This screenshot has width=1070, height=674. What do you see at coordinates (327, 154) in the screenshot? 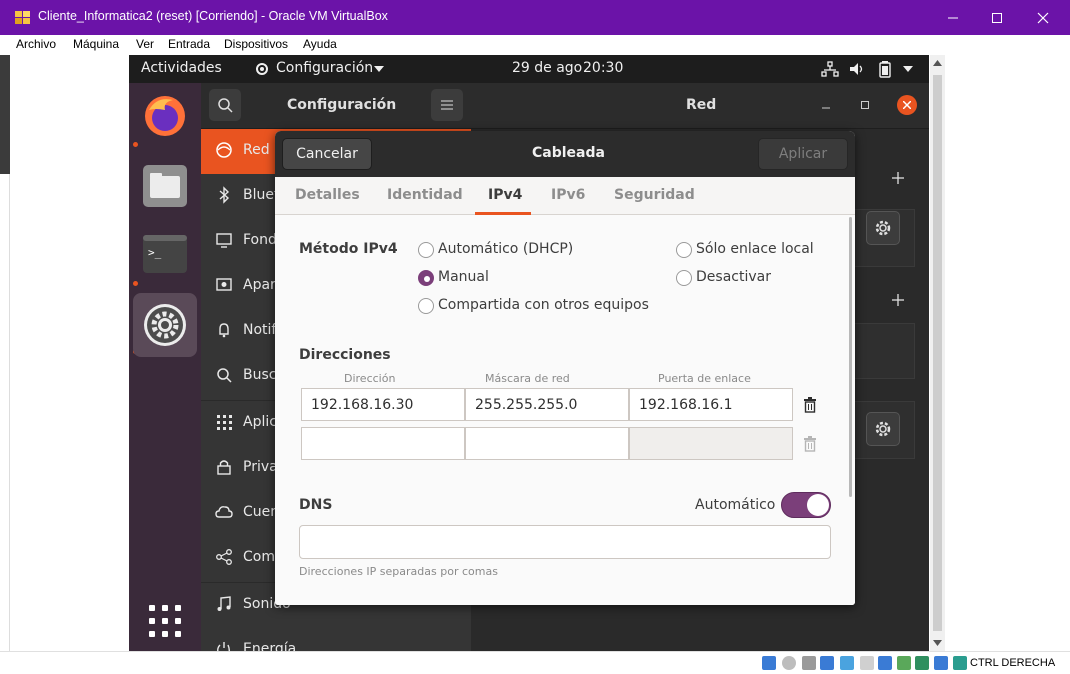
I see `cancel-button: Cancelar` at bounding box center [327, 154].